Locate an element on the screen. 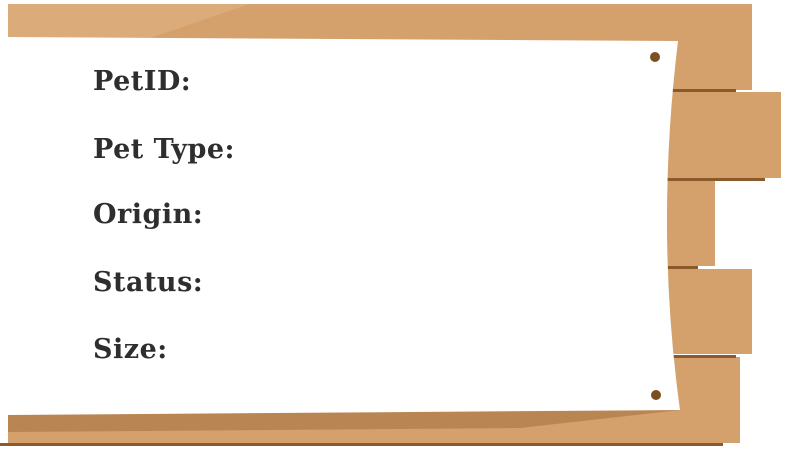  field-label-size: Size: is located at coordinates (130, 349).